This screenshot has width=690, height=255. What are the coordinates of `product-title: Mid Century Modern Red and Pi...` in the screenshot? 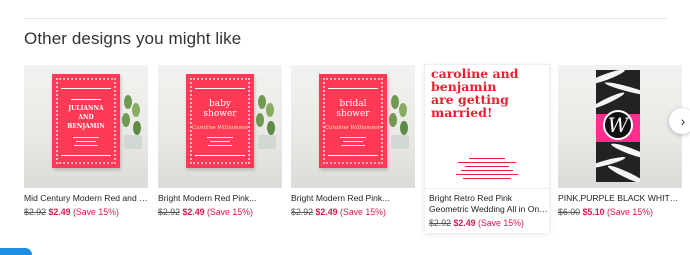 It's located at (86, 198).